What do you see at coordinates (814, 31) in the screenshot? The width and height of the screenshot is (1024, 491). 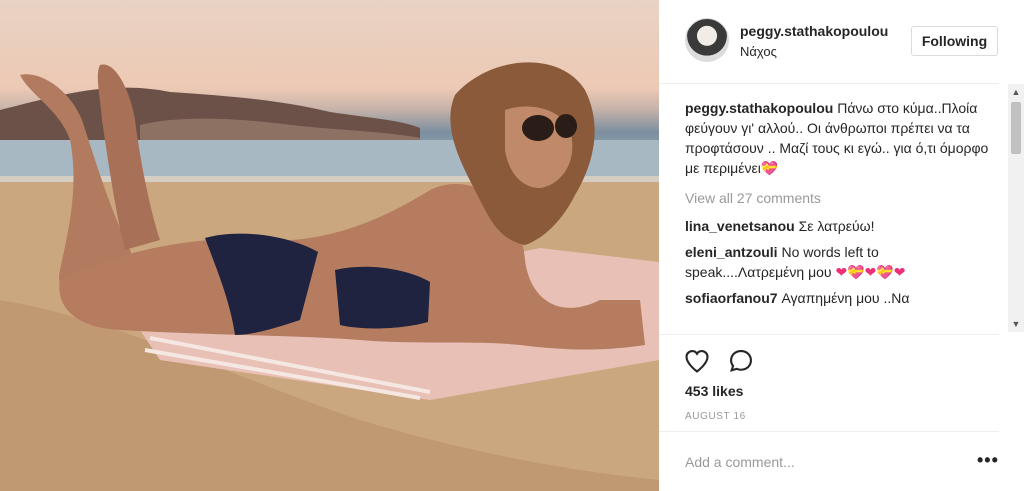 I see `post-username: peggy.stathakopoulou` at bounding box center [814, 31].